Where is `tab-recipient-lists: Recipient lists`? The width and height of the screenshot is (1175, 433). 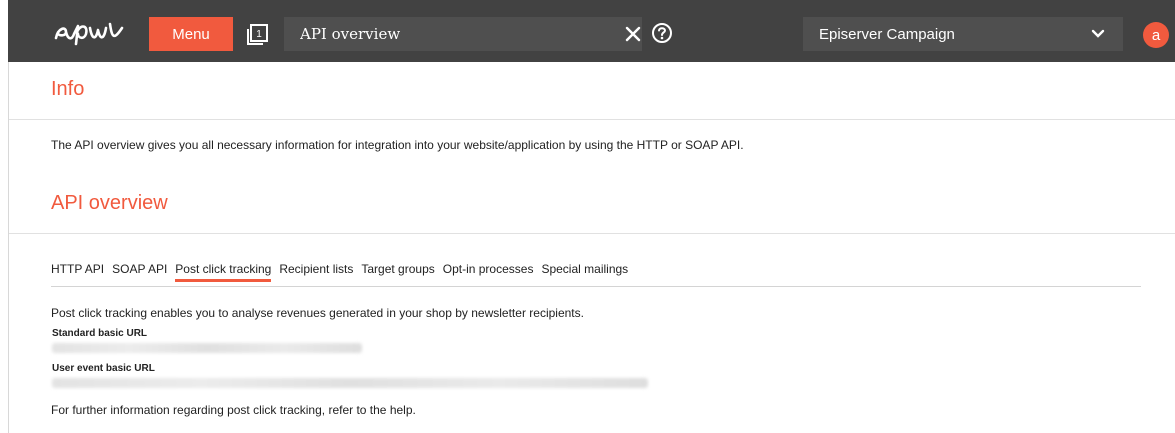 tab-recipient-lists: Recipient lists is located at coordinates (316, 272).